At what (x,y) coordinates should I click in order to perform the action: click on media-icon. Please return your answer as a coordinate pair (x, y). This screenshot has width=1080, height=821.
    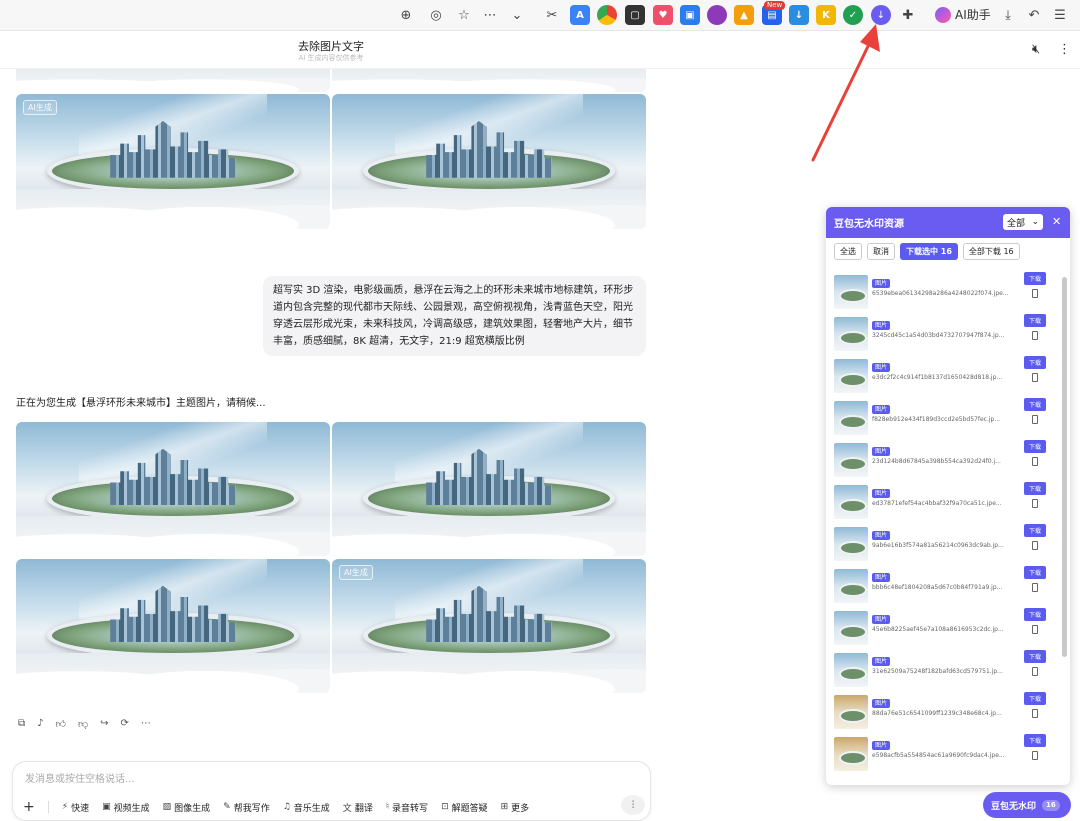
    Looking at the image, I should click on (717, 15).